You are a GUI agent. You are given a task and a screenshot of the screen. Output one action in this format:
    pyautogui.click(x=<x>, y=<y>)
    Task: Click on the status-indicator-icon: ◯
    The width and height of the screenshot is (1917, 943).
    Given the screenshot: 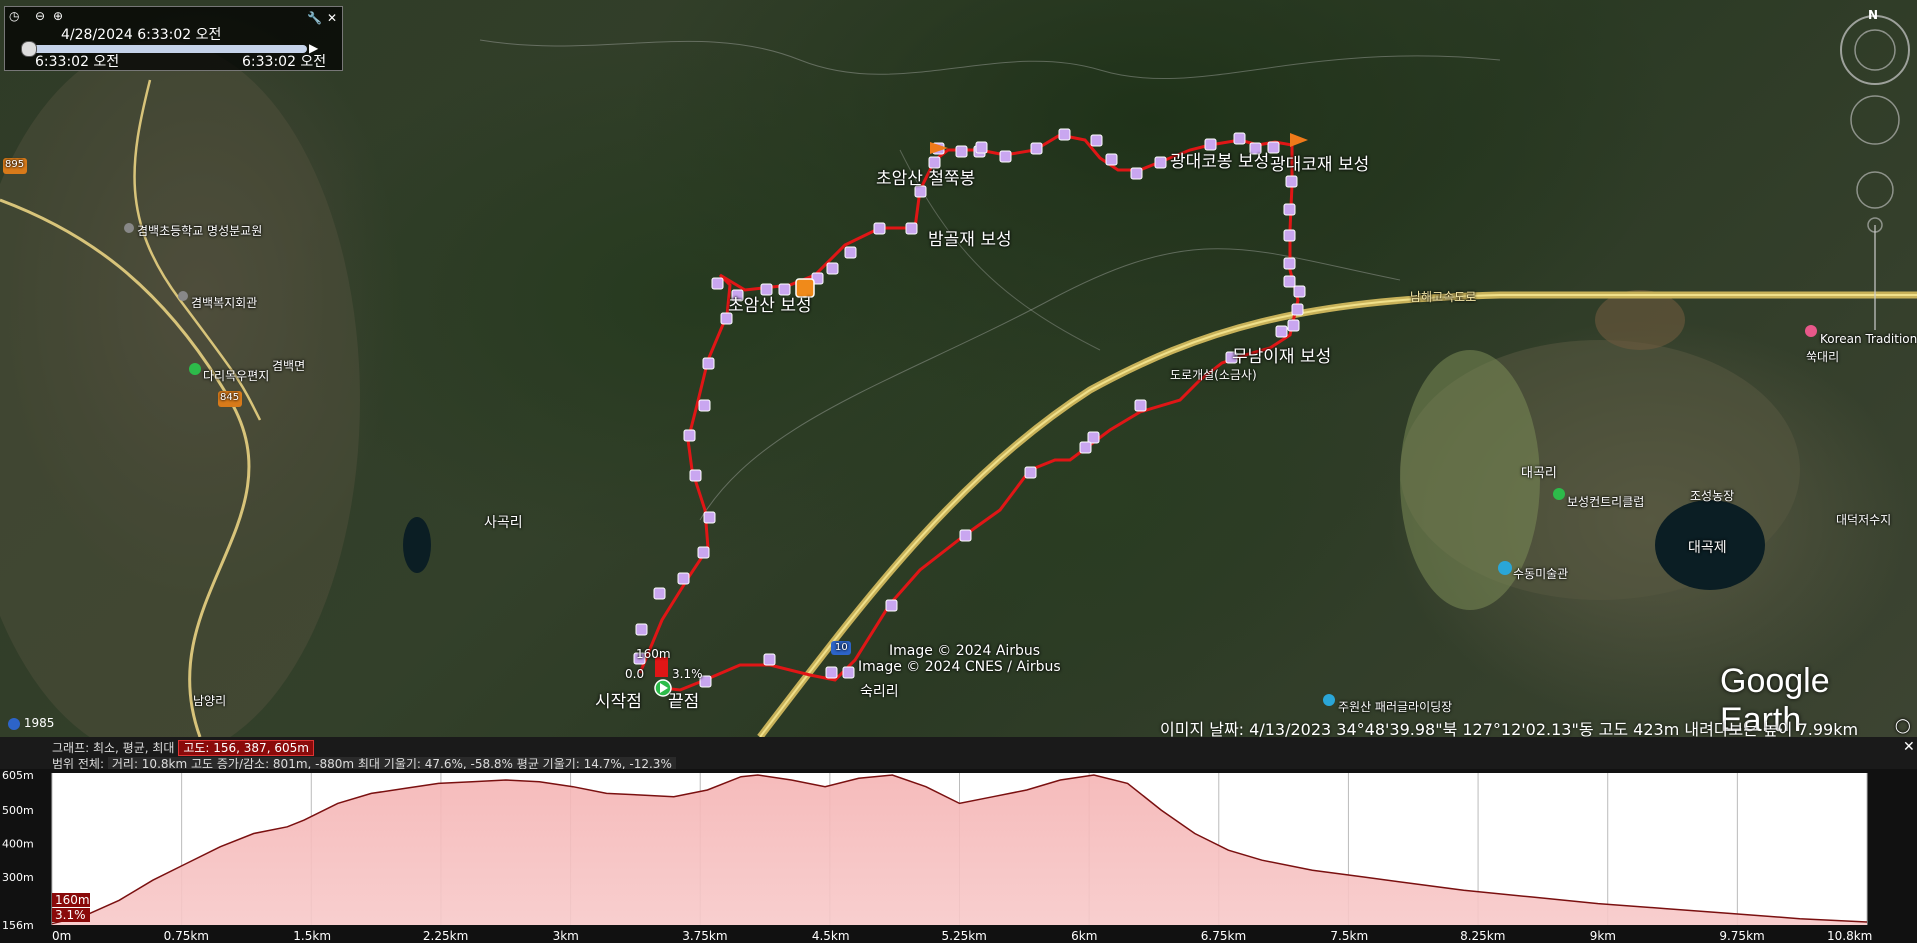 What is the action you would take?
    pyautogui.click(x=1903, y=726)
    